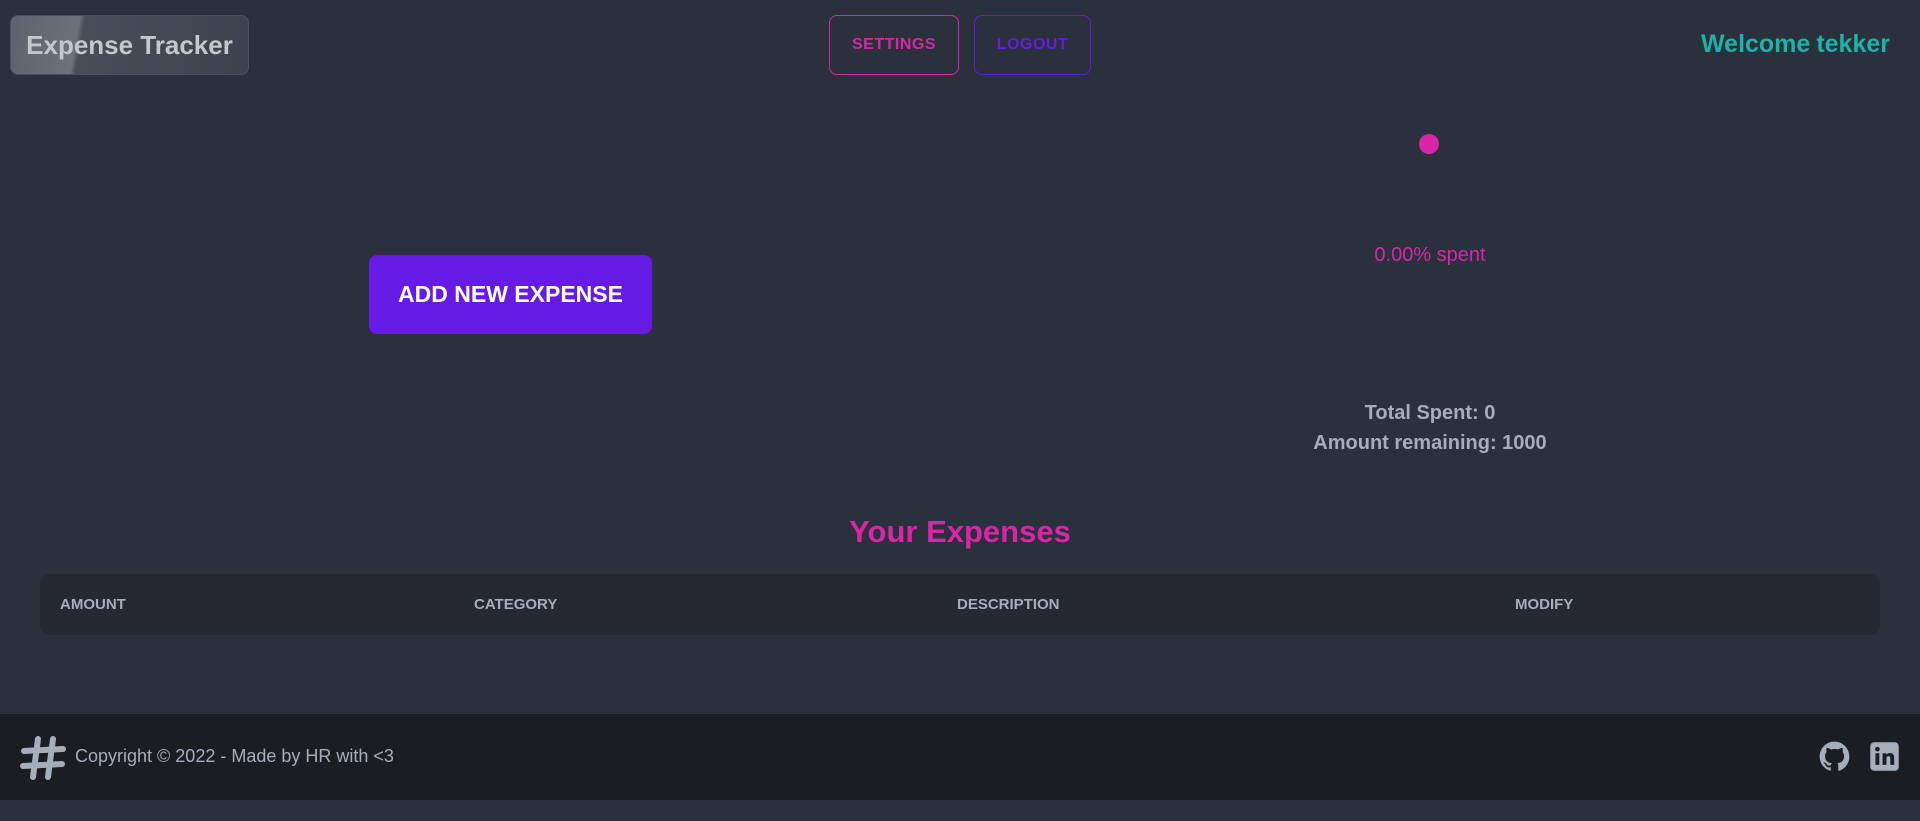  What do you see at coordinates (93, 604) in the screenshot?
I see `column-header-amount: AMOUNT` at bounding box center [93, 604].